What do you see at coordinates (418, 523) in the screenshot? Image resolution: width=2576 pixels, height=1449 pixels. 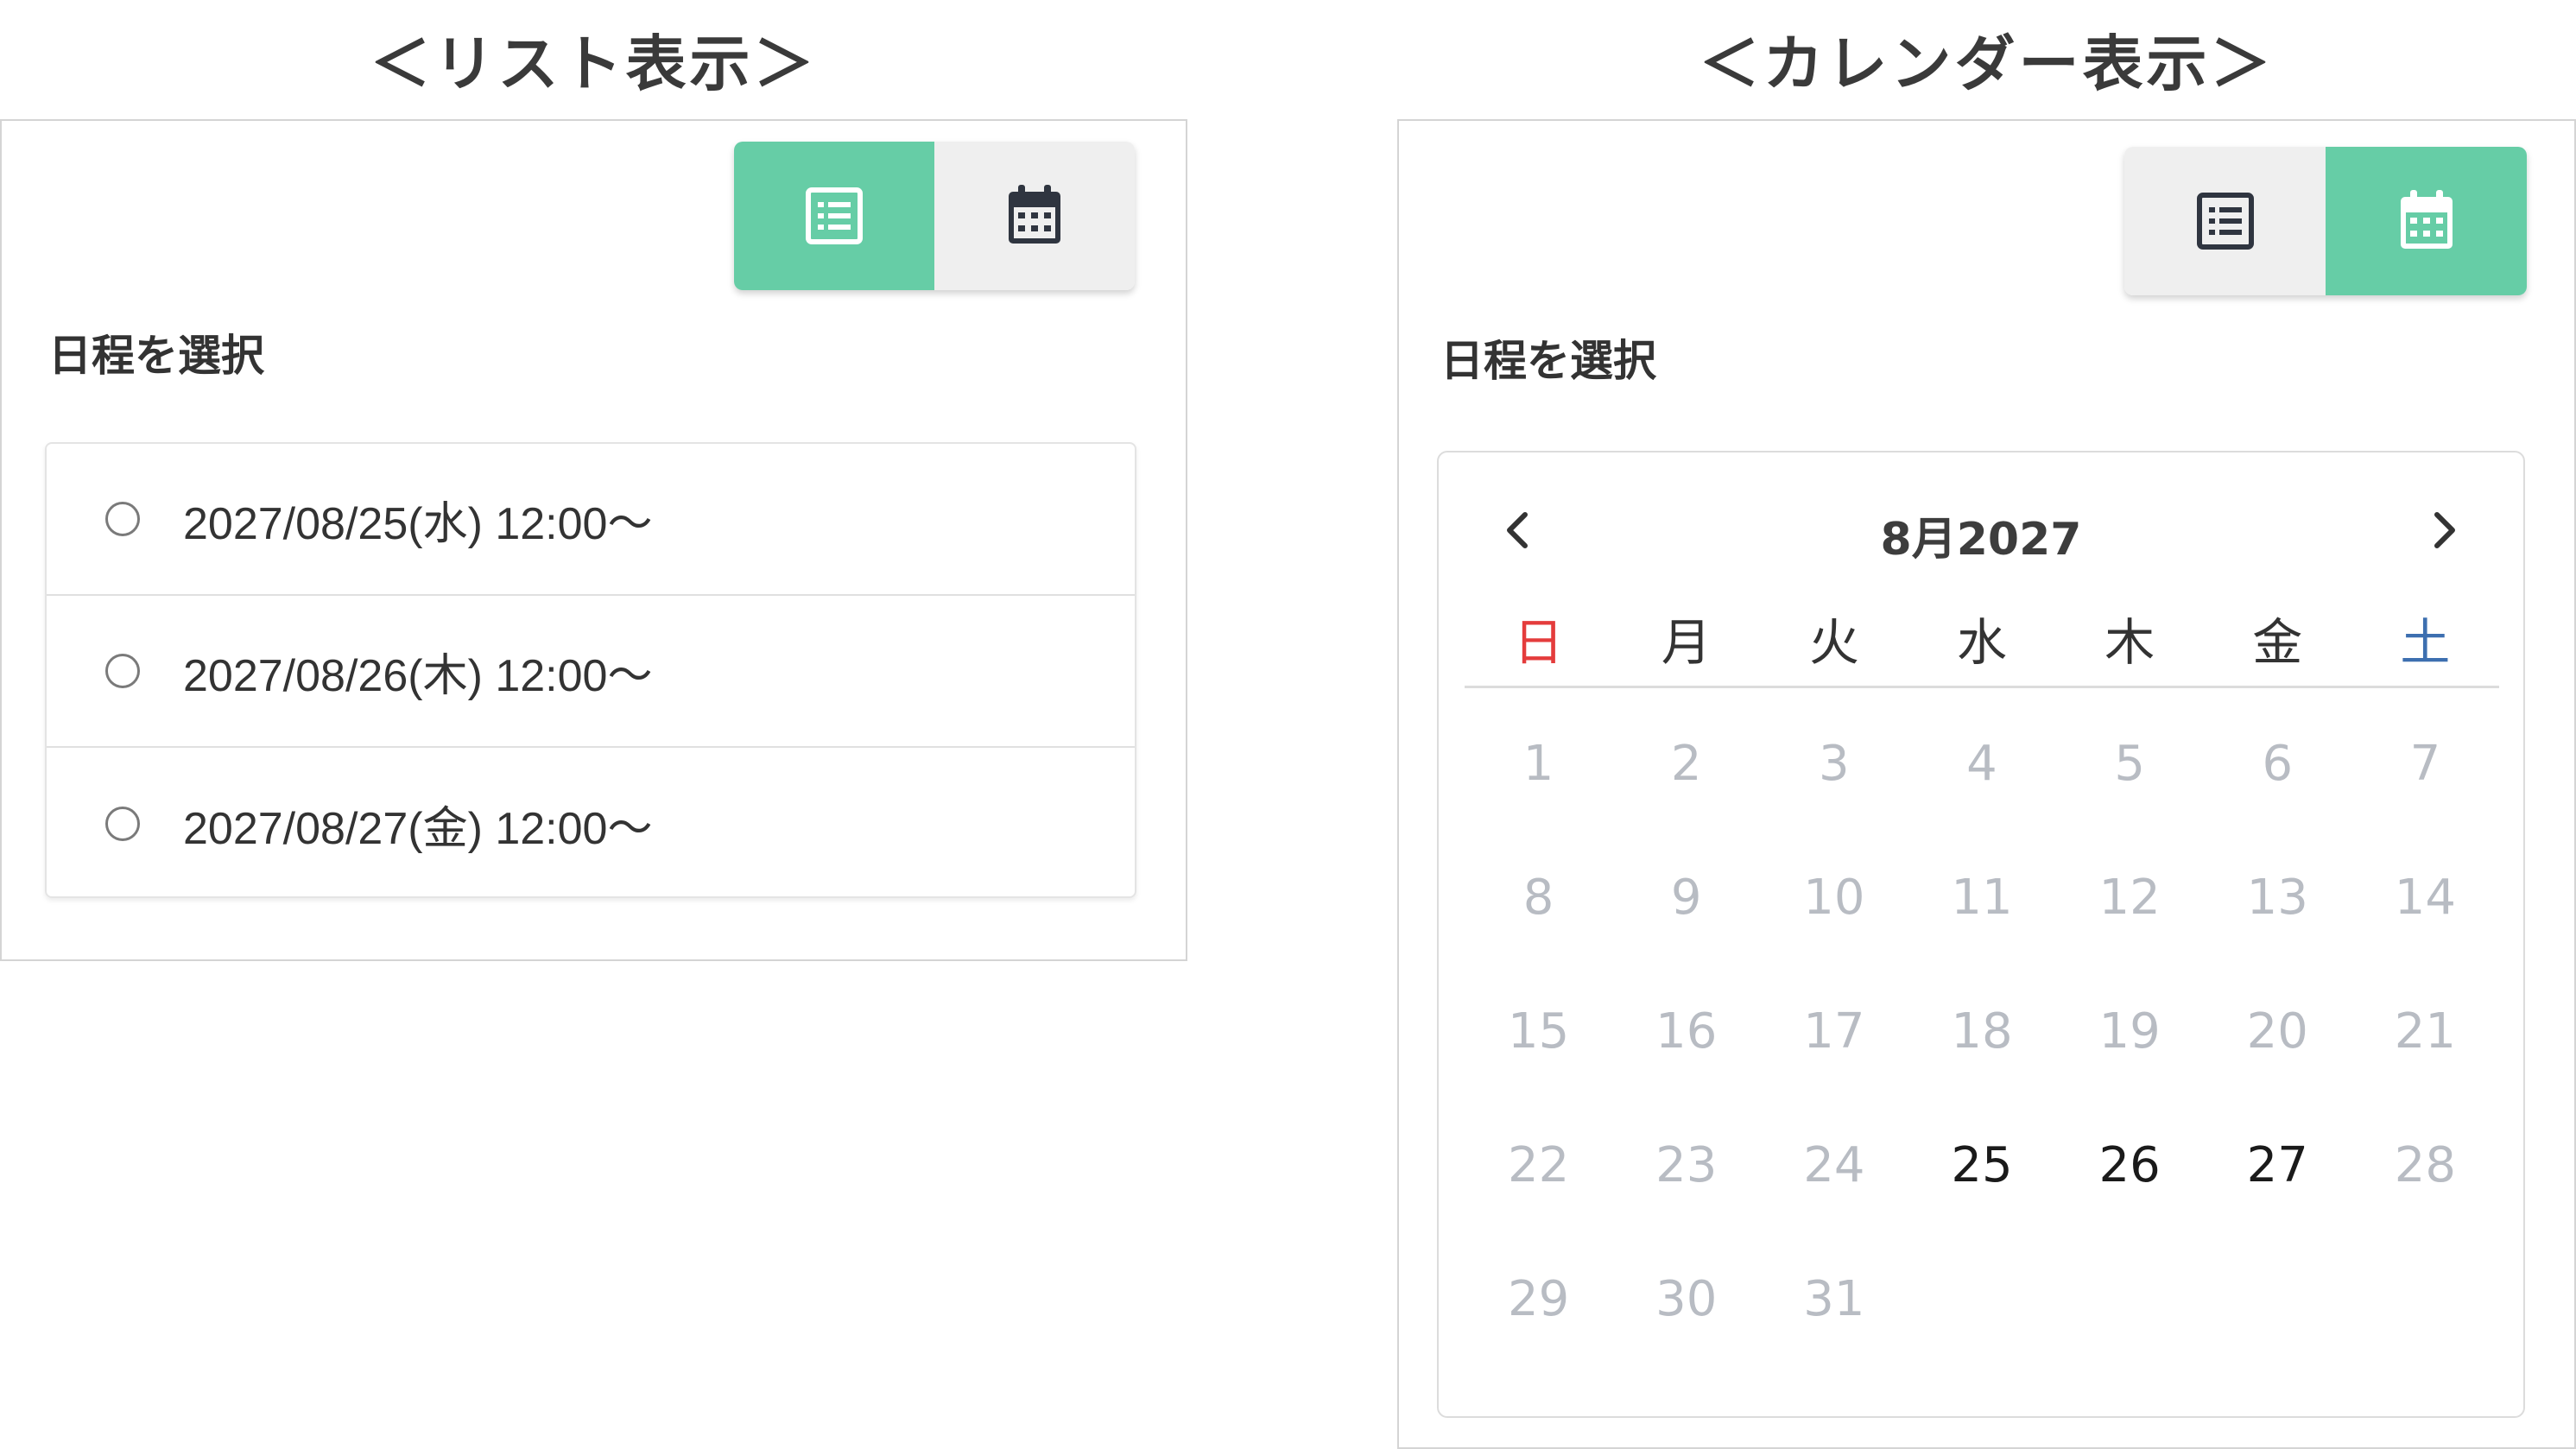 I see `date-option-label: 2027/08/25(水) 12:00〜` at bounding box center [418, 523].